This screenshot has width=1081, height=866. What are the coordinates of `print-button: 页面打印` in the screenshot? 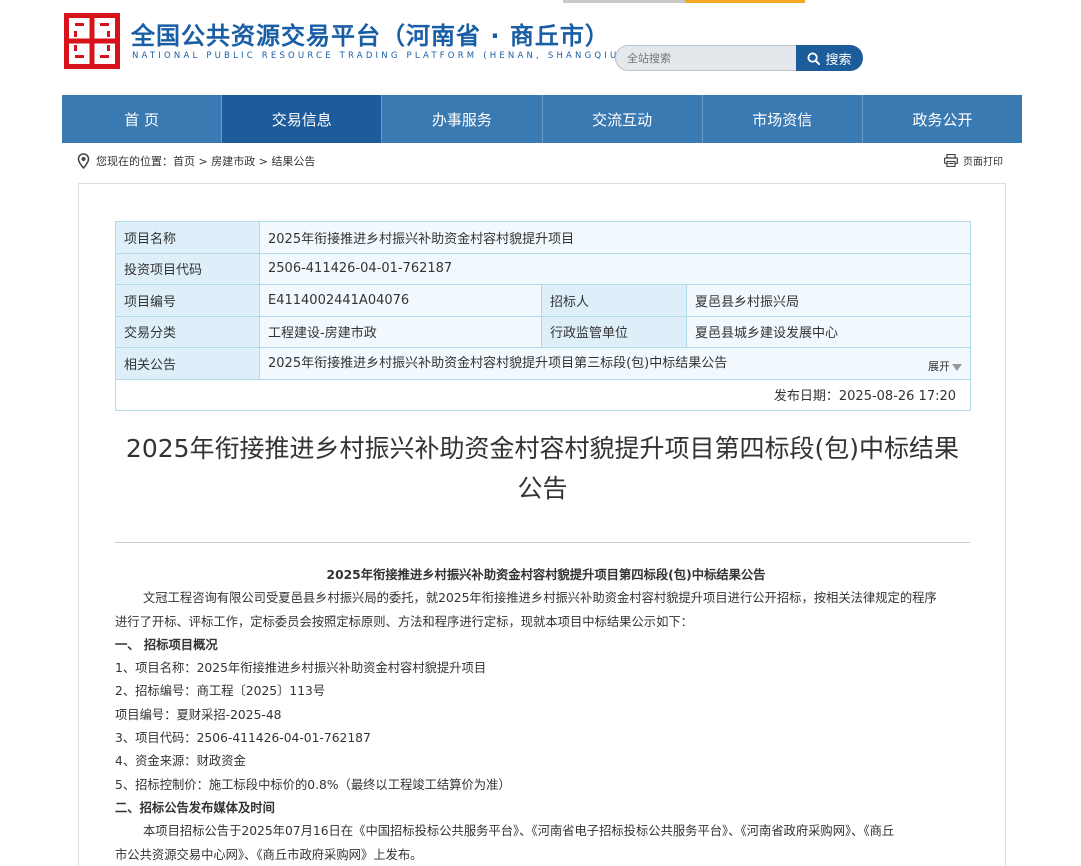 It's located at (973, 160).